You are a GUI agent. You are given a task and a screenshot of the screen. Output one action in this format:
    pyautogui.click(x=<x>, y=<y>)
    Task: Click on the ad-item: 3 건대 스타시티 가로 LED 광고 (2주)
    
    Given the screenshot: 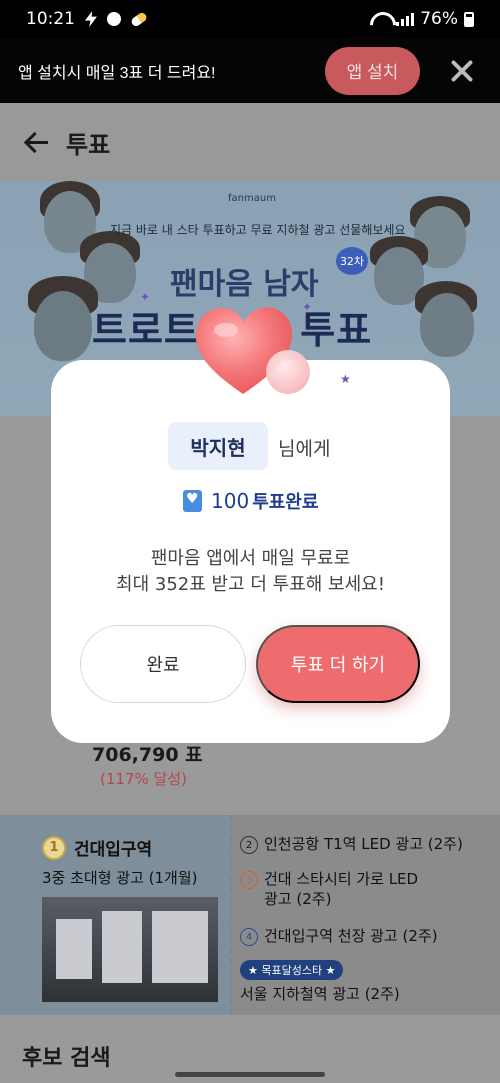 What is the action you would take?
    pyautogui.click(x=330, y=889)
    